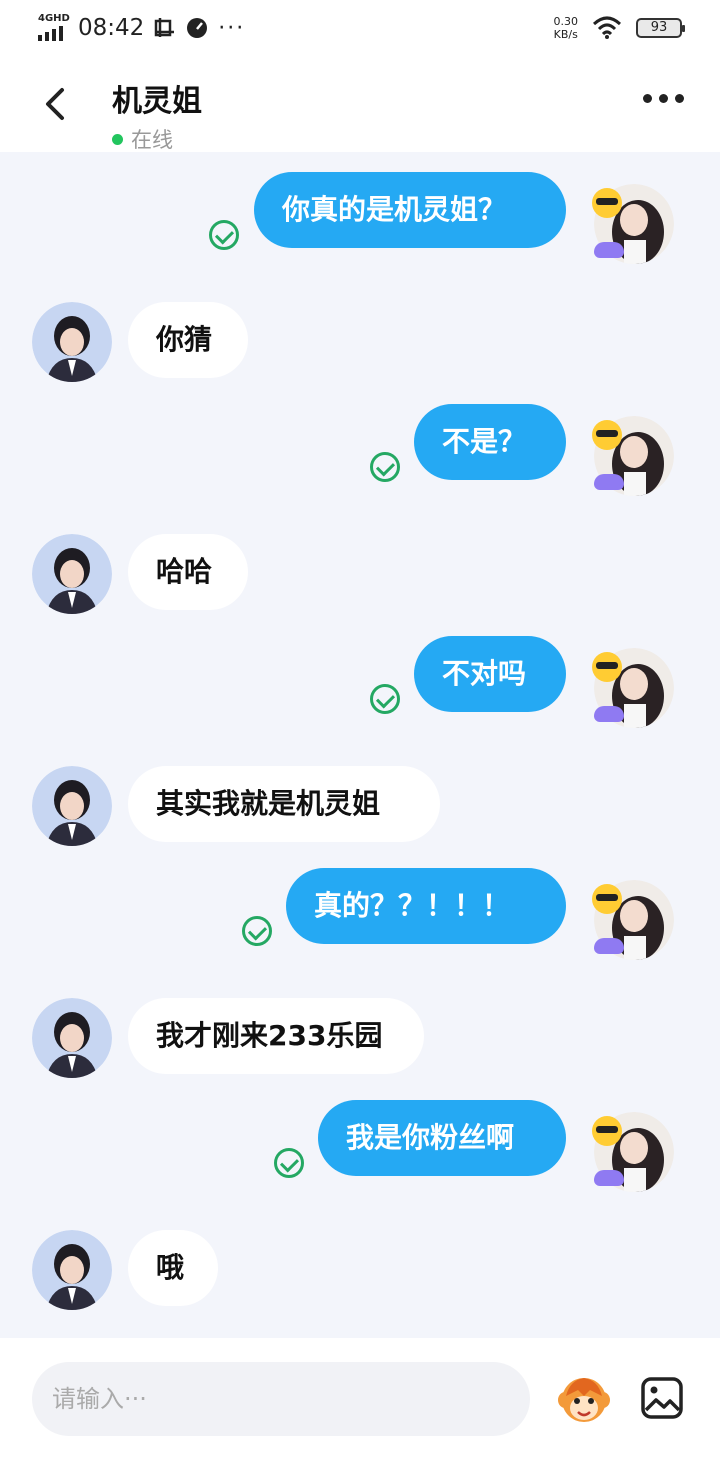 The image size is (720, 1460). I want to click on wifi-icon, so click(607, 27).